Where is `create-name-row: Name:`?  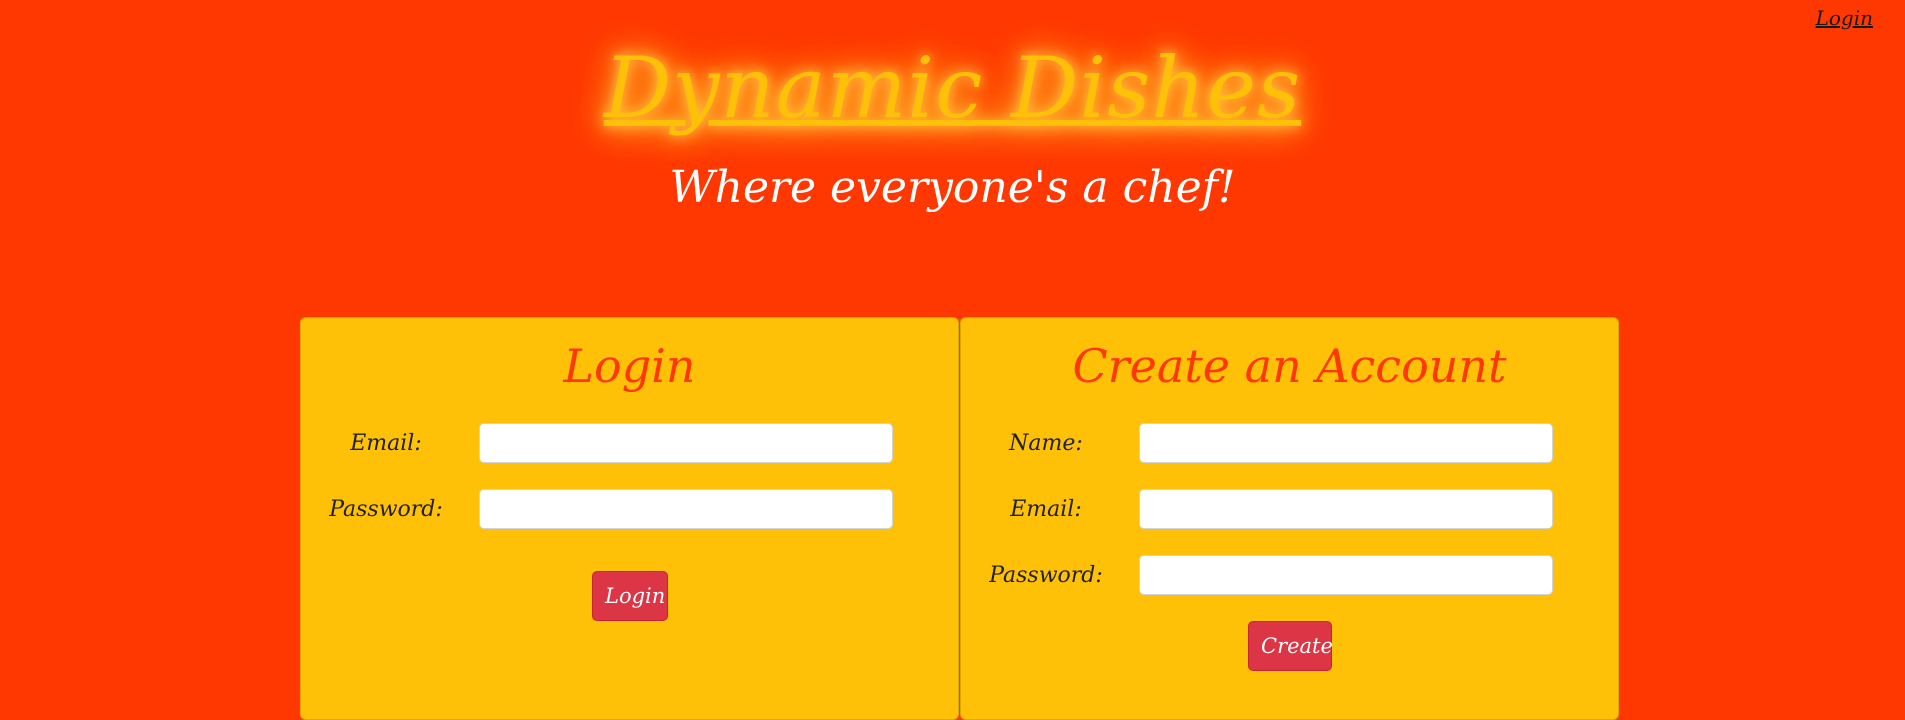
create-name-row: Name: is located at coordinates (1289, 443).